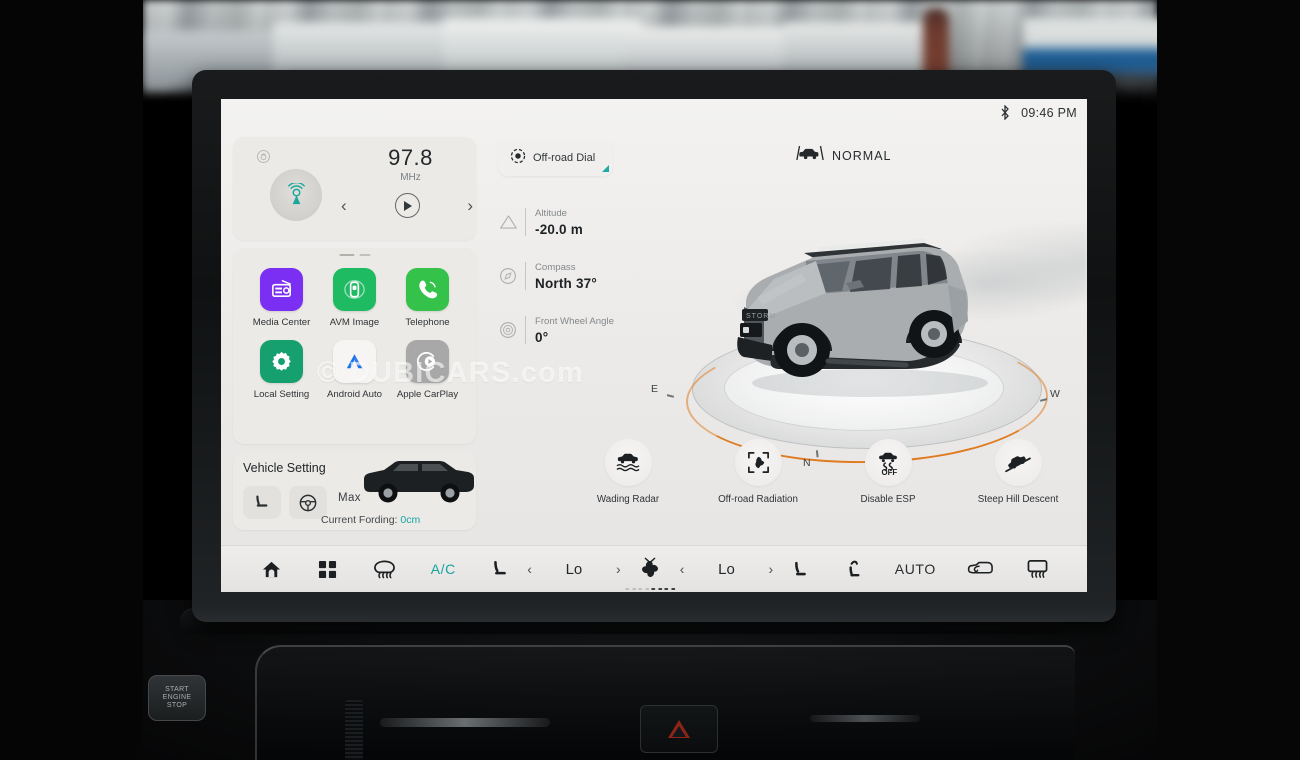 Image resolution: width=1300 pixels, height=760 pixels. What do you see at coordinates (758, 499) in the screenshot?
I see `function-label: Off-road Radiation` at bounding box center [758, 499].